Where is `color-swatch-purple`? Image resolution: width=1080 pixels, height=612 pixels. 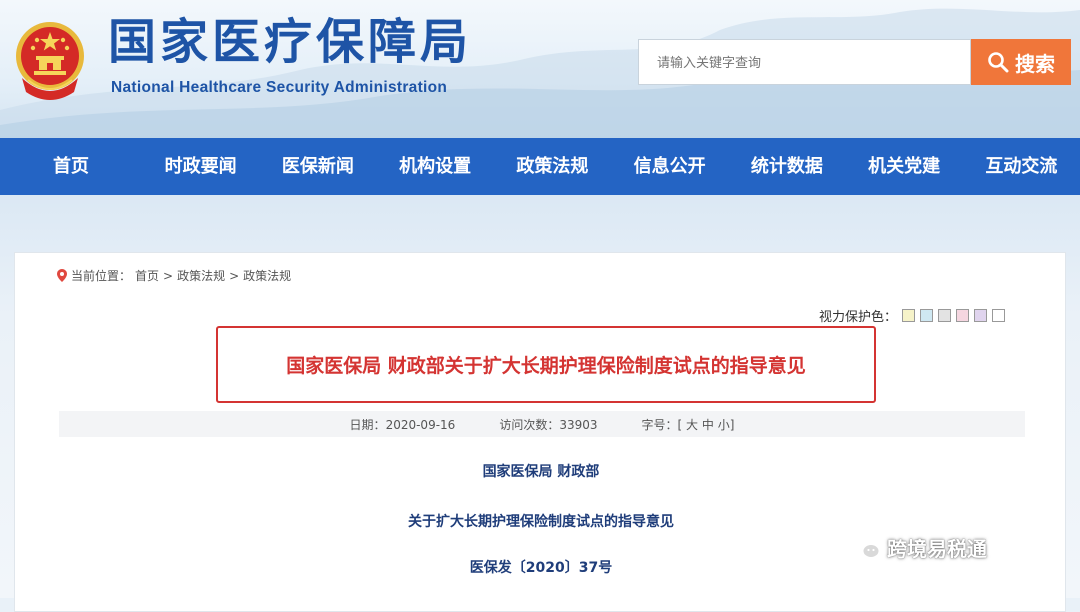 color-swatch-purple is located at coordinates (981, 315).